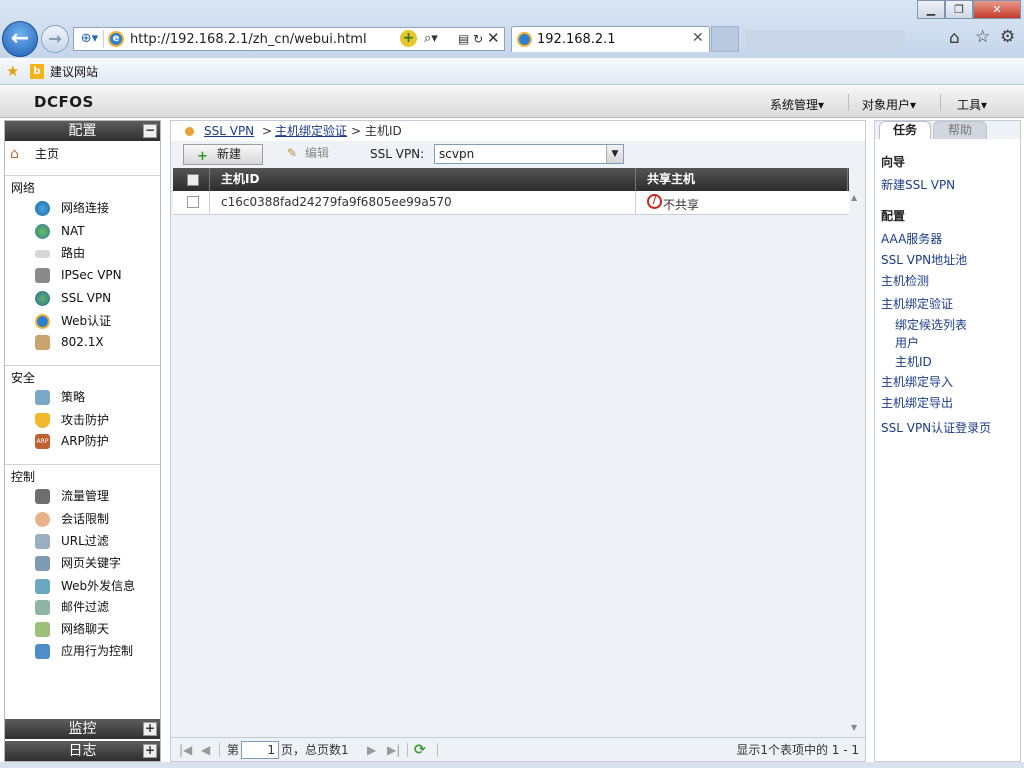 This screenshot has width=1024, height=768. I want to click on nav-item-web-outbound-info: Web外发信息, so click(82, 587).